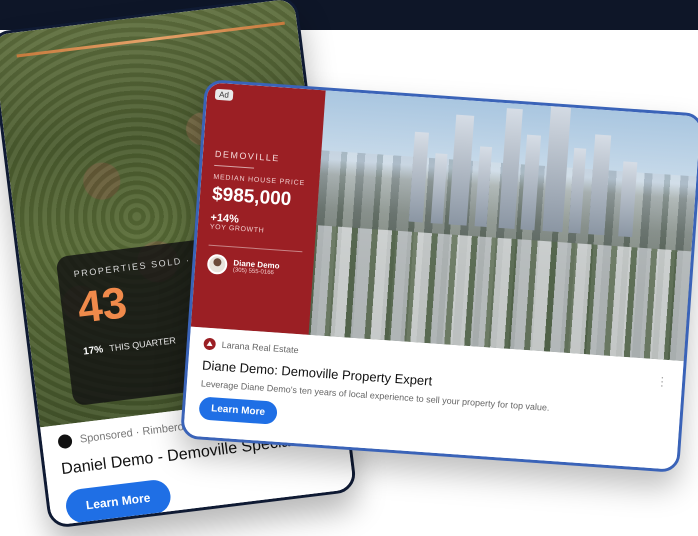  I want to click on brand-name: Larana Real Estate, so click(260, 347).